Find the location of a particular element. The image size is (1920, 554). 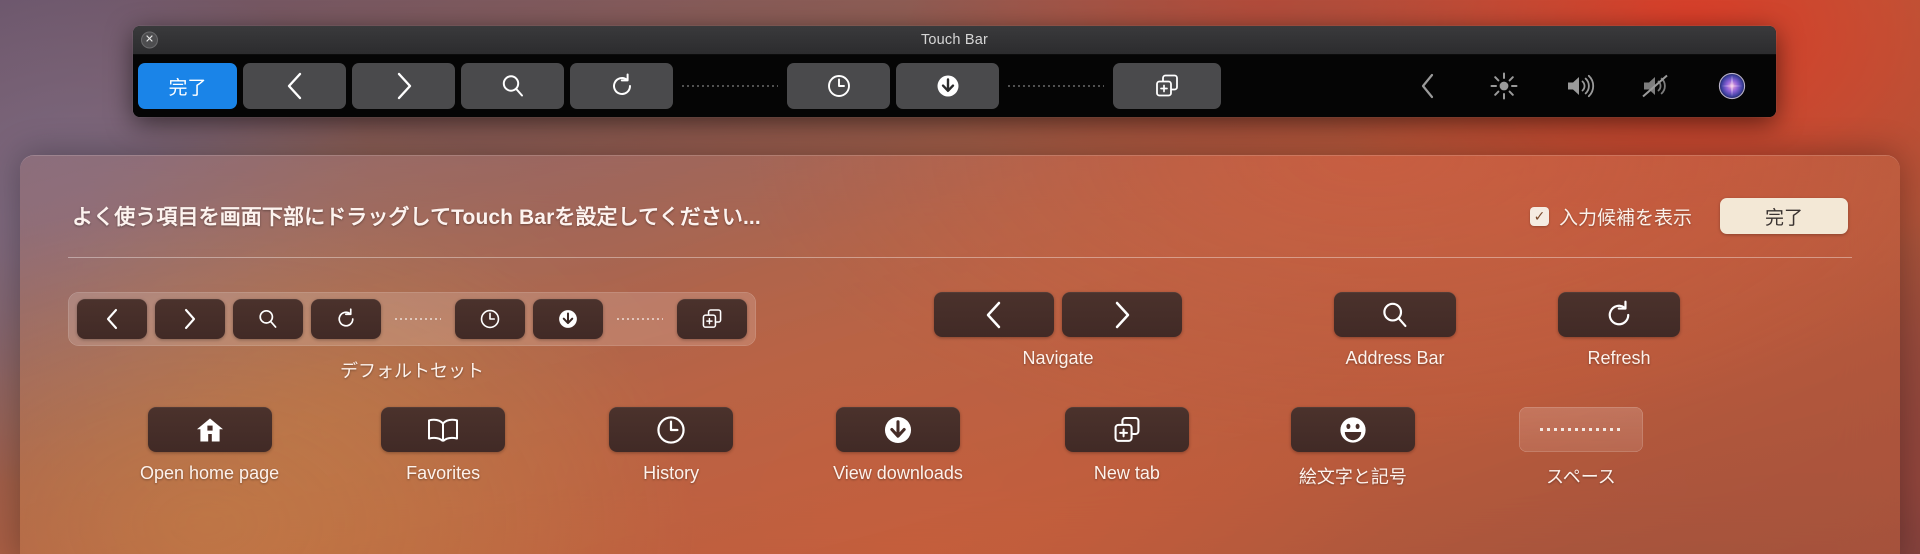

mute-button is located at coordinates (1656, 86).